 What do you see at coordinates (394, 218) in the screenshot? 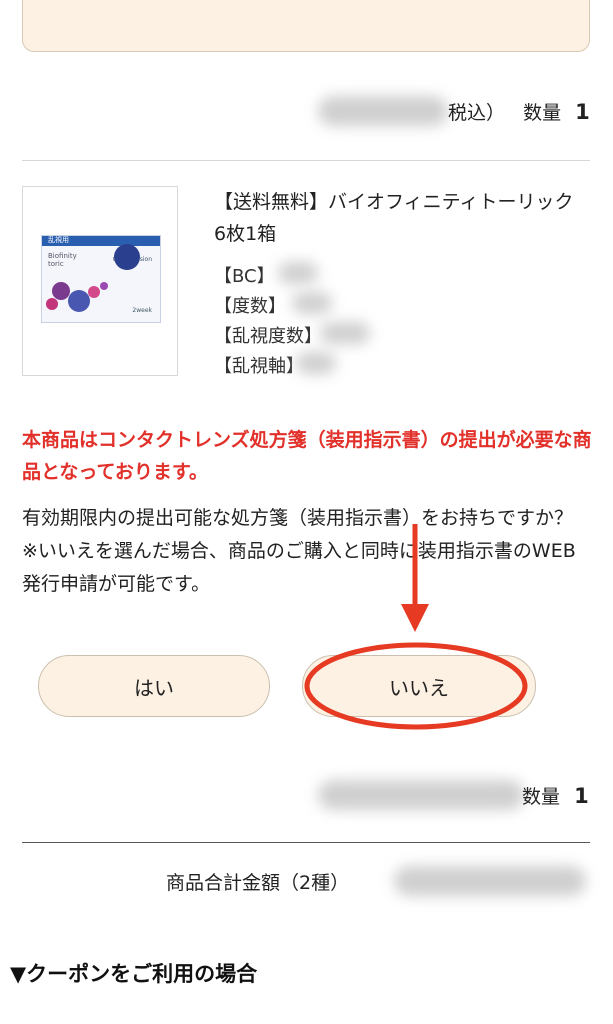
I see `product-name: 【送料無料】バイオフィニティトーリック6枚1箱` at bounding box center [394, 218].